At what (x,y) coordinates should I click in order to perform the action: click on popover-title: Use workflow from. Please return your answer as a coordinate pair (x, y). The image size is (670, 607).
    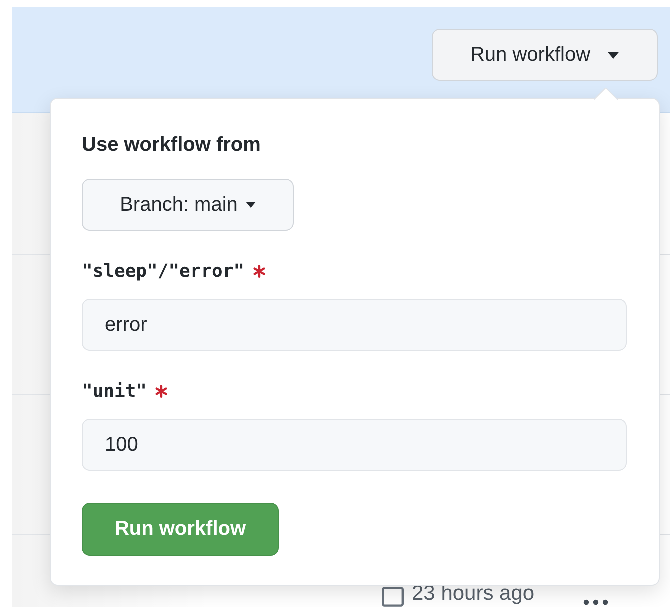
    Looking at the image, I should click on (172, 145).